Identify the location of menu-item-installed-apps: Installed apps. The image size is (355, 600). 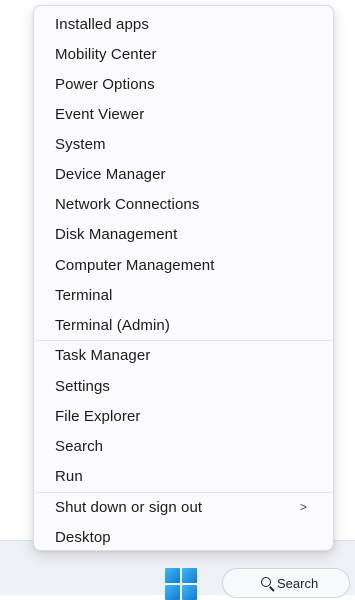
(183, 24).